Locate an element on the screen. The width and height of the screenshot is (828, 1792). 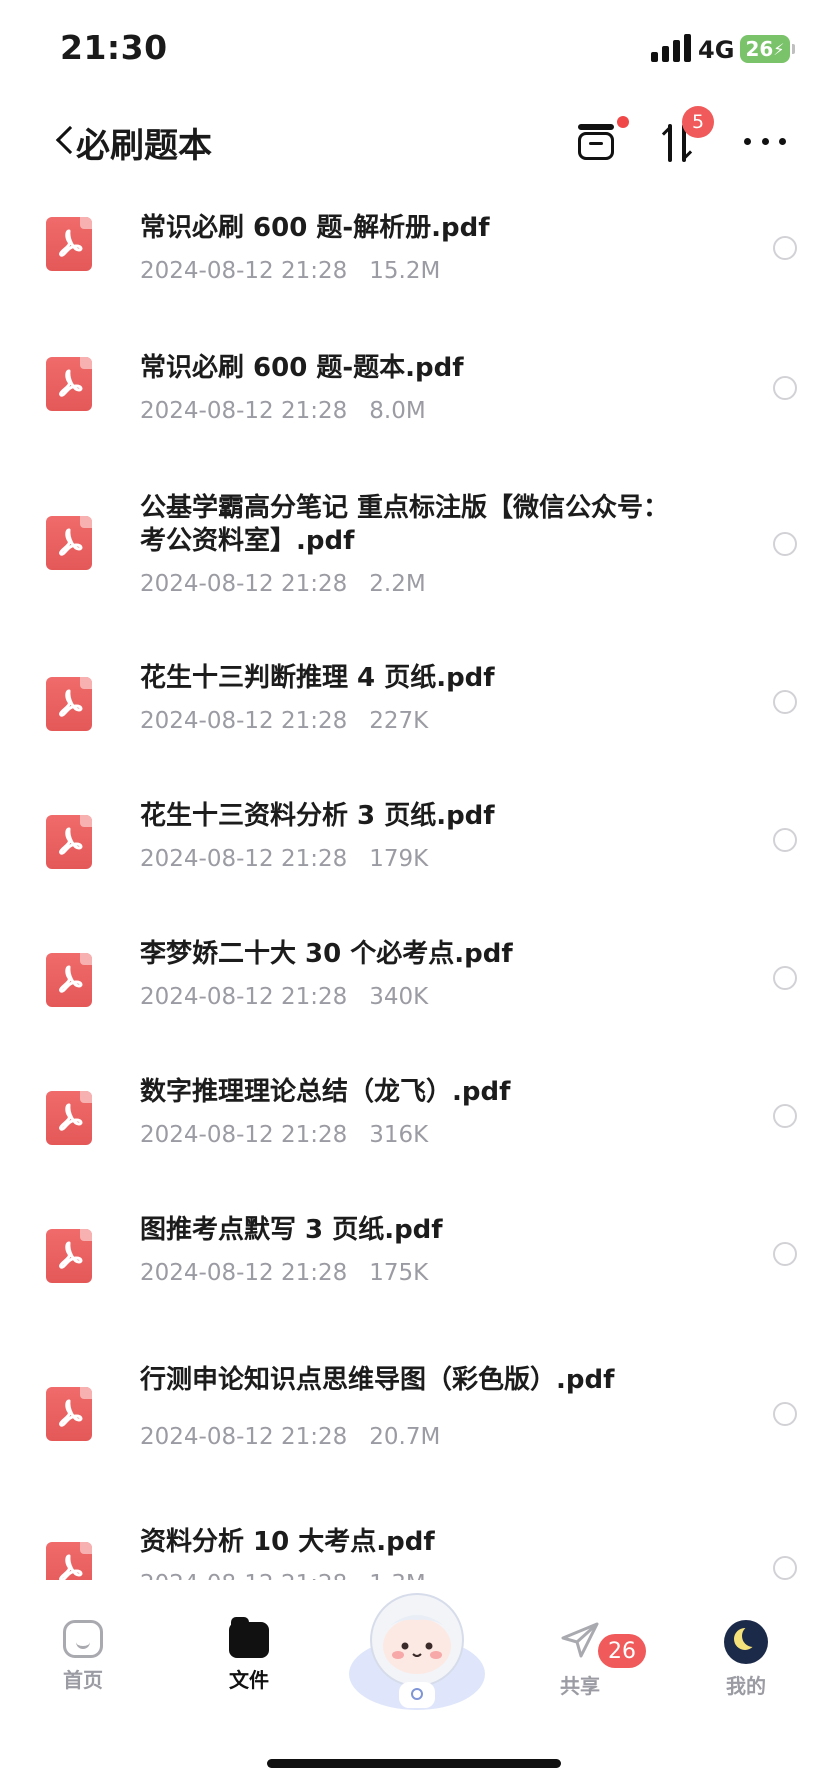
file-meta: 2024-08-12 21:28 316K is located at coordinates (284, 1135).